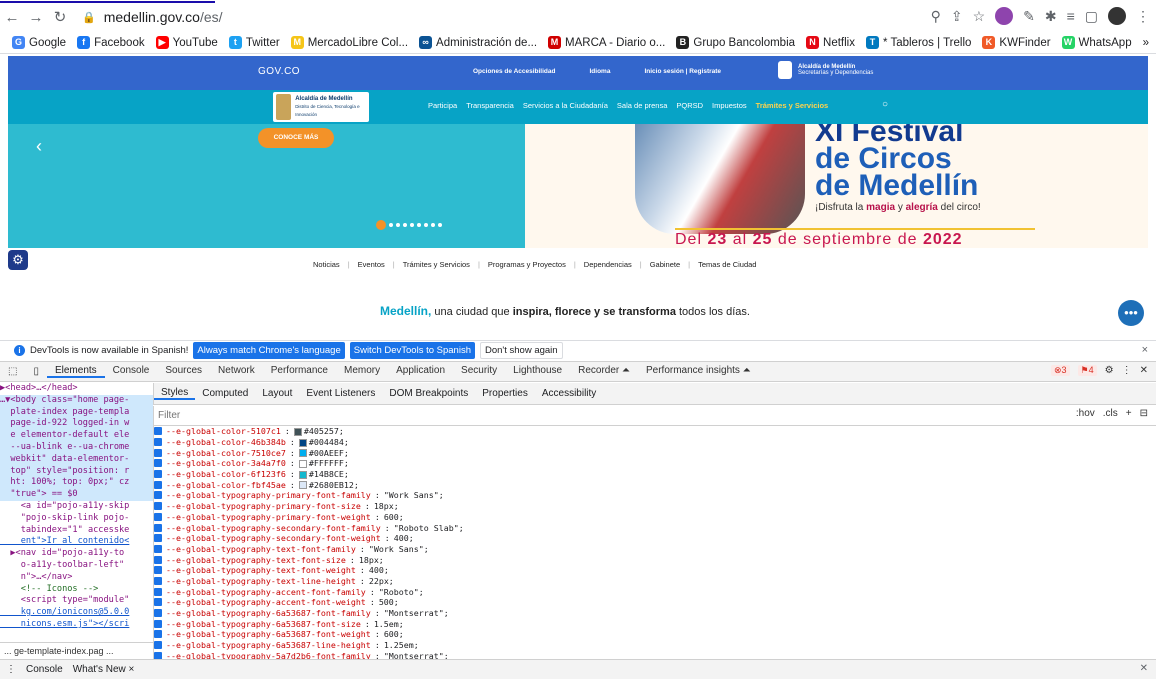 Image resolution: width=1156 pixels, height=679 pixels. What do you see at coordinates (152, 17) in the screenshot?
I see `address-bar: 🔒 medellin.gov.co/es/` at bounding box center [152, 17].